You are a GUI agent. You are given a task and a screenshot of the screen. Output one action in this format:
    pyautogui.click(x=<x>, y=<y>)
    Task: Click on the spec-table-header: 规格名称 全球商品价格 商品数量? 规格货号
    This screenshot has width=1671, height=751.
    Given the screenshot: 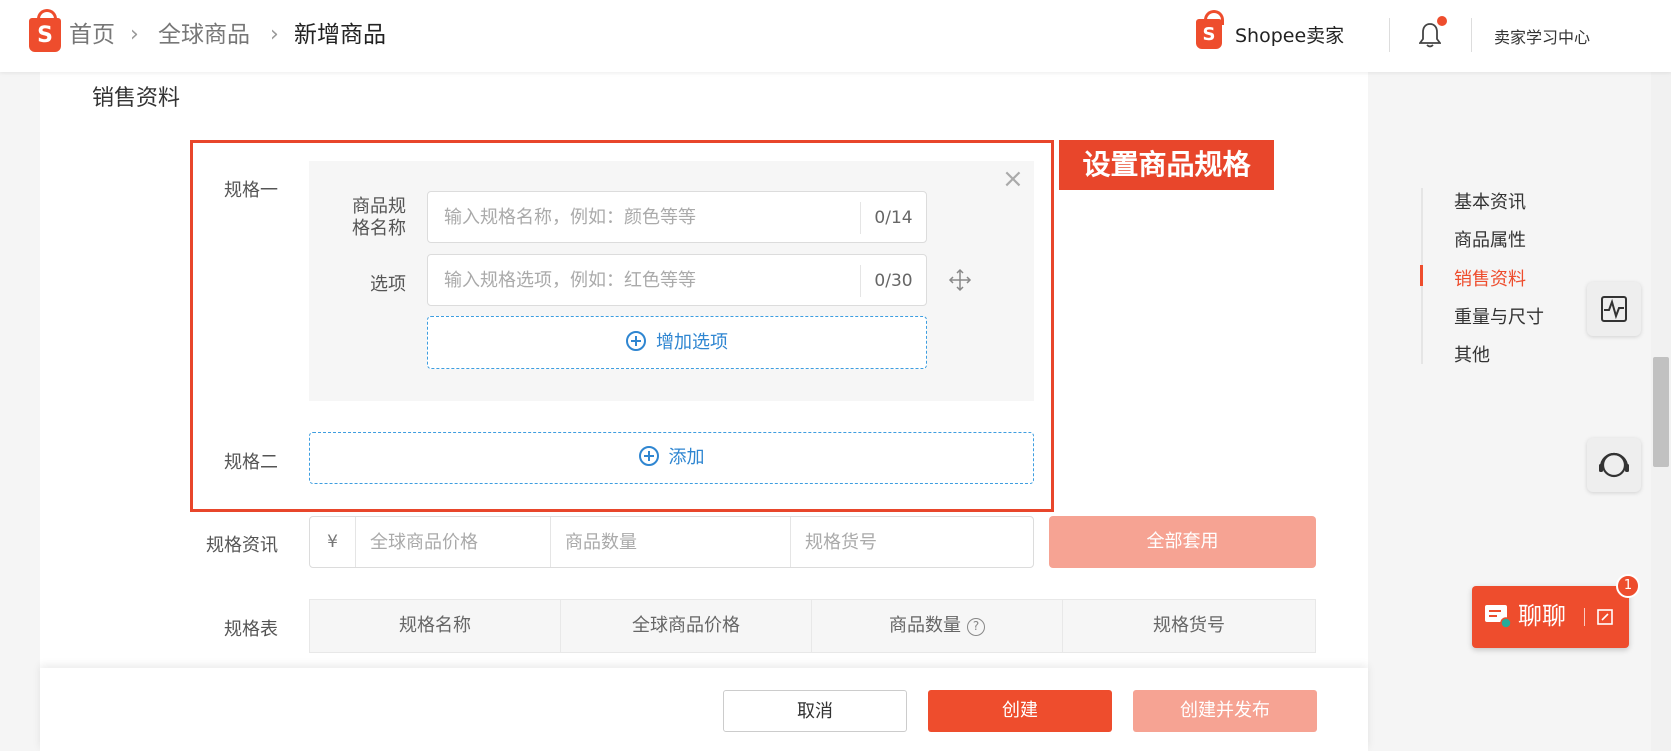 What is the action you would take?
    pyautogui.click(x=812, y=626)
    